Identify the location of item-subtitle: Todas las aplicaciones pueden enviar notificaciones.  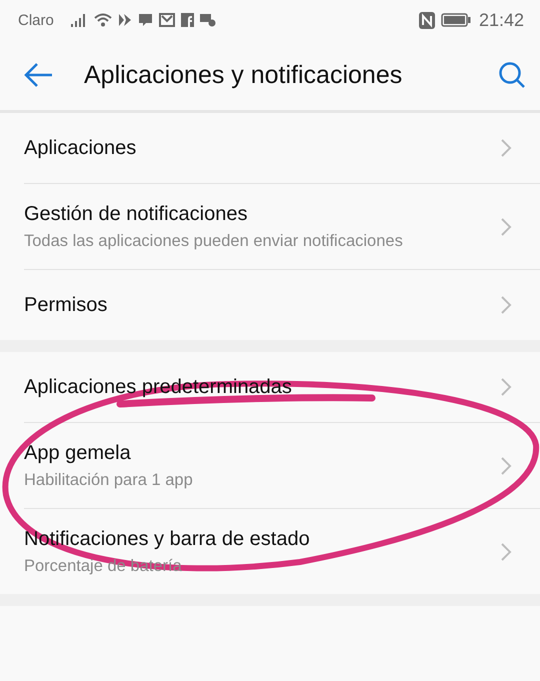
(214, 241).